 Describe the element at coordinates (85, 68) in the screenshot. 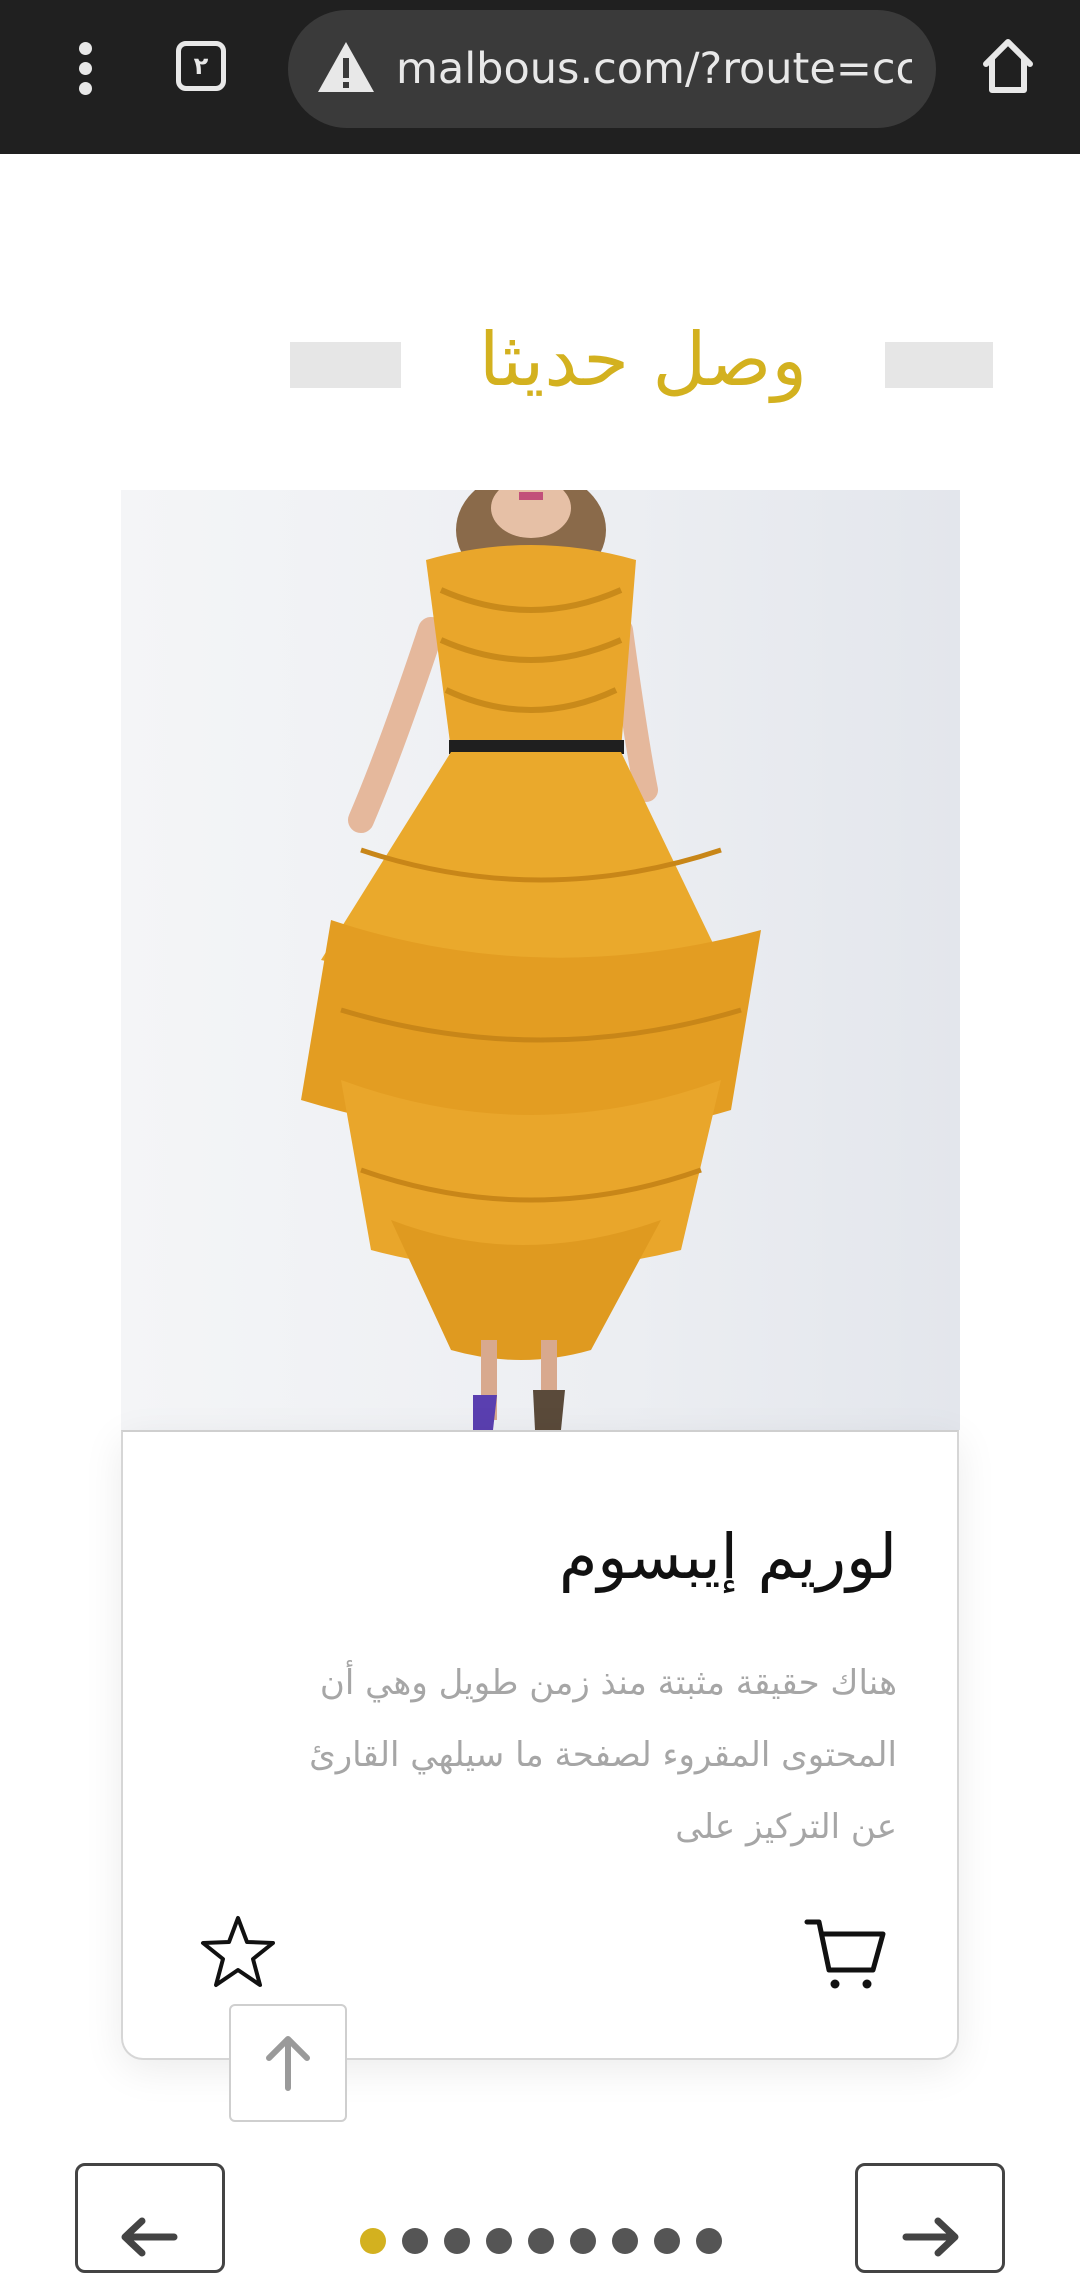

I see `more-vert-icon` at that location.